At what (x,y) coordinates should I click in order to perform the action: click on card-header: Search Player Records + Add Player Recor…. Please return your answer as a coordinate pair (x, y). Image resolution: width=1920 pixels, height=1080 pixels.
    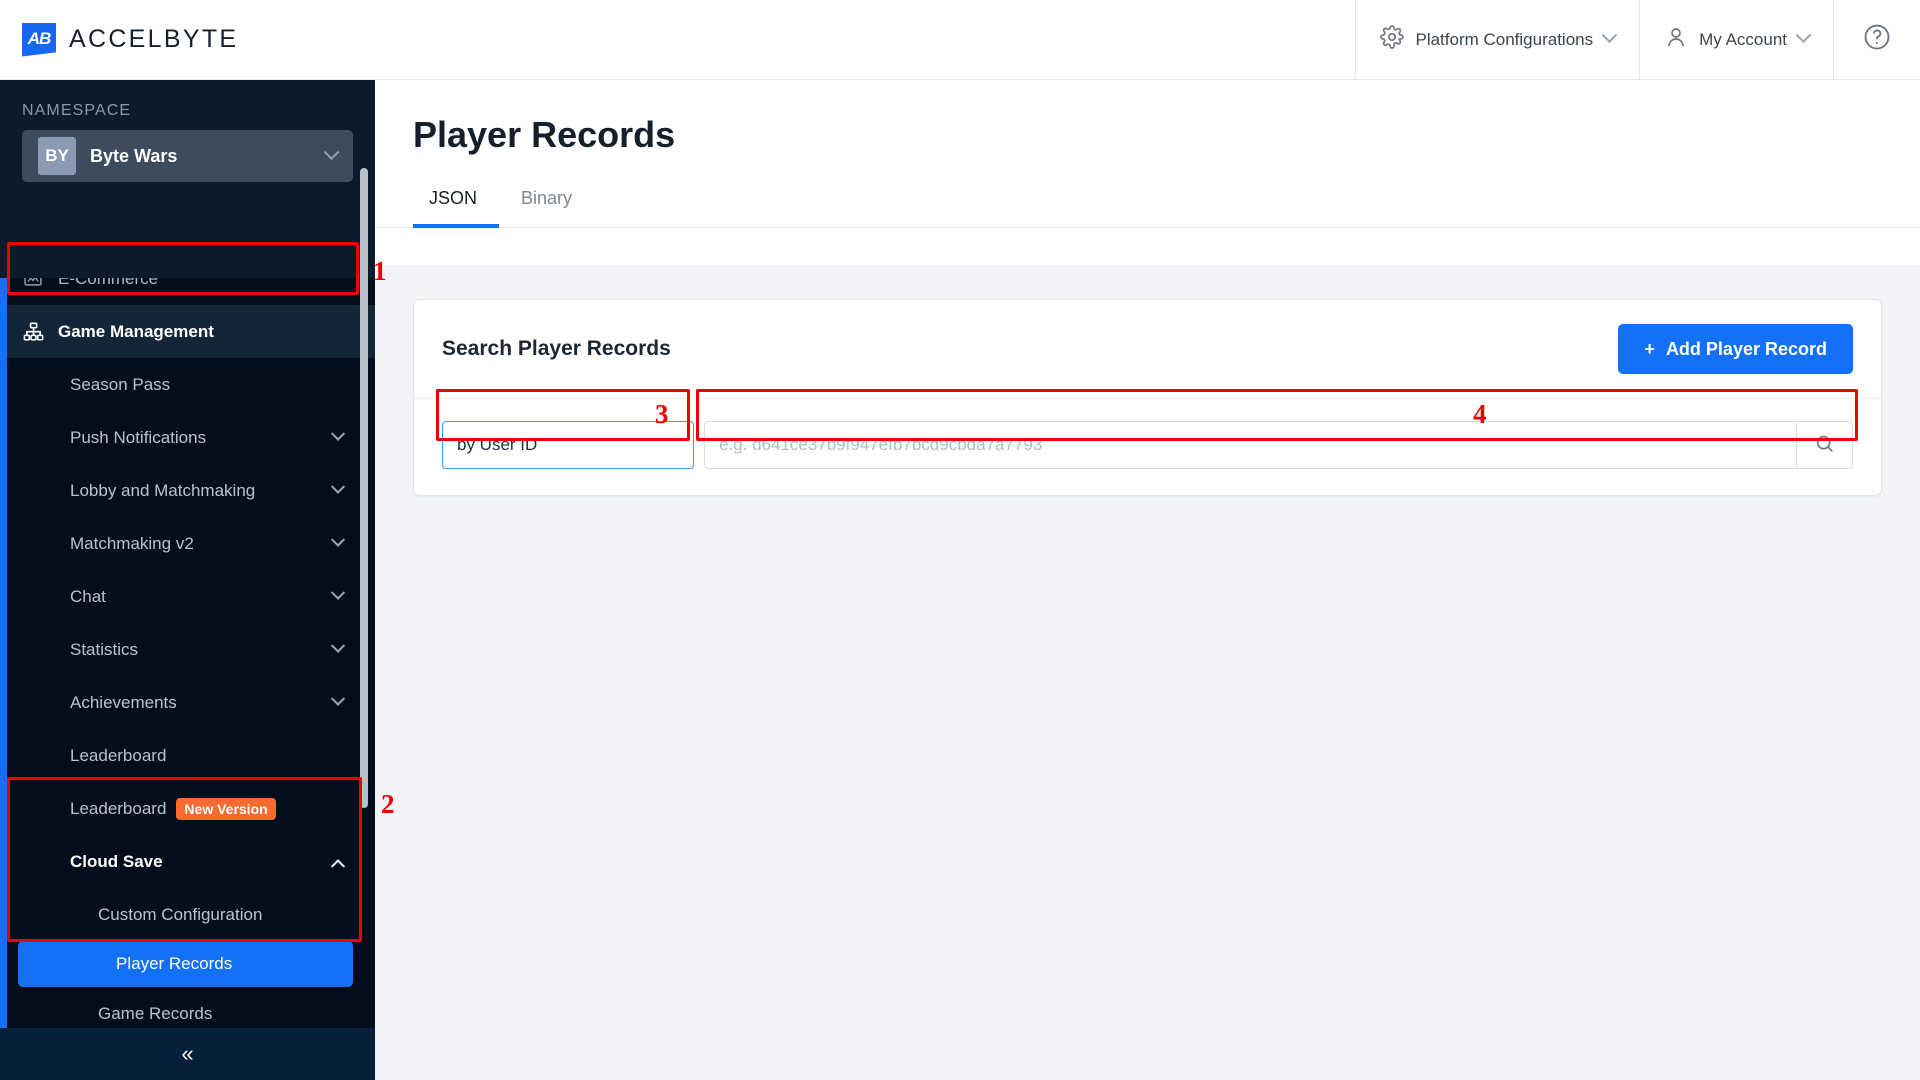
    Looking at the image, I should click on (1147, 349).